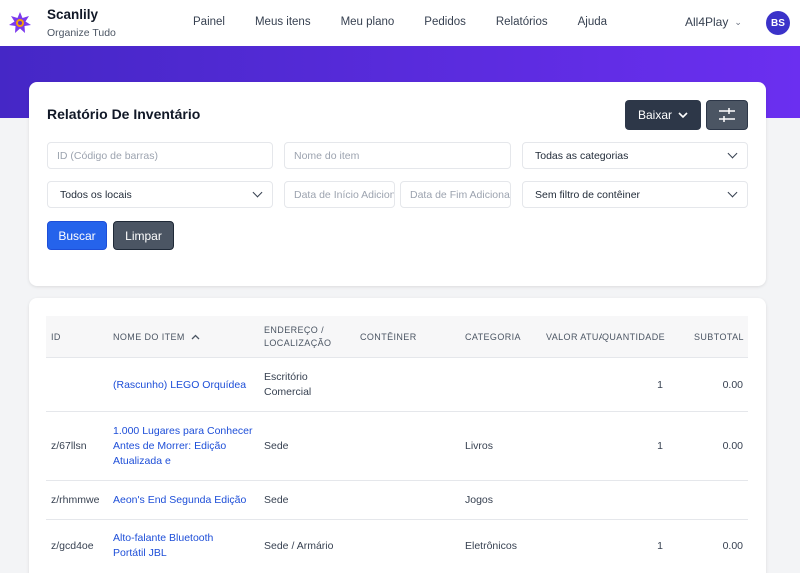  I want to click on item-name-link: Aeon's End Segunda Edição, so click(179, 500).